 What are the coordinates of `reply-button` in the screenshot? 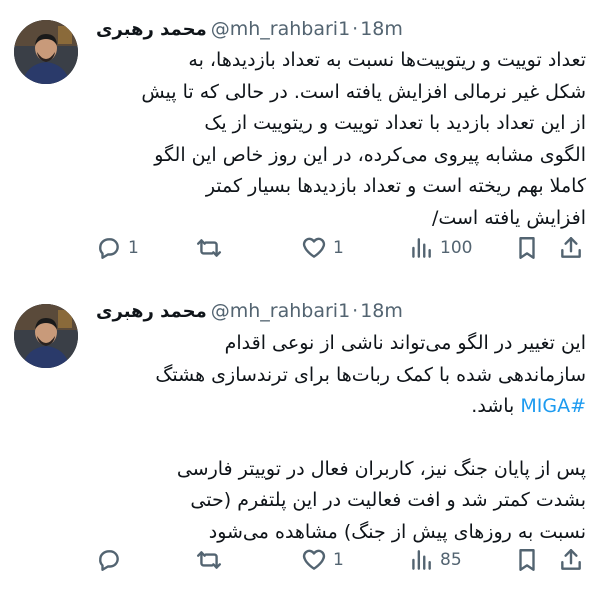 It's located at (112, 560).